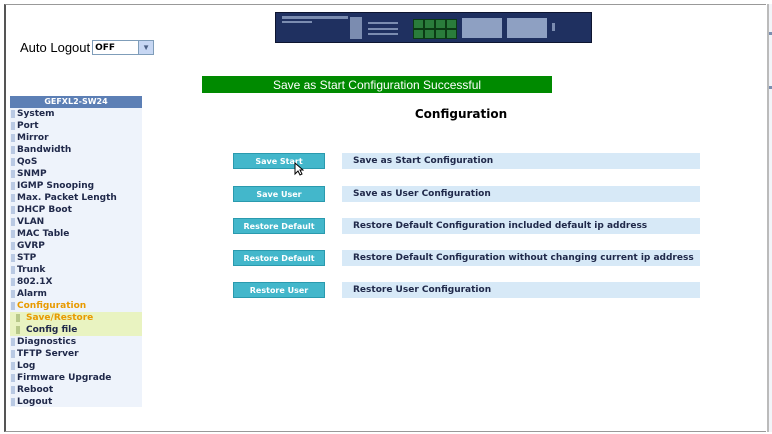 Image resolution: width=772 pixels, height=434 pixels. Describe the element at coordinates (76, 378) in the screenshot. I see `sidebar-item-firmware-upgrade: Firmware Upgrade` at that location.